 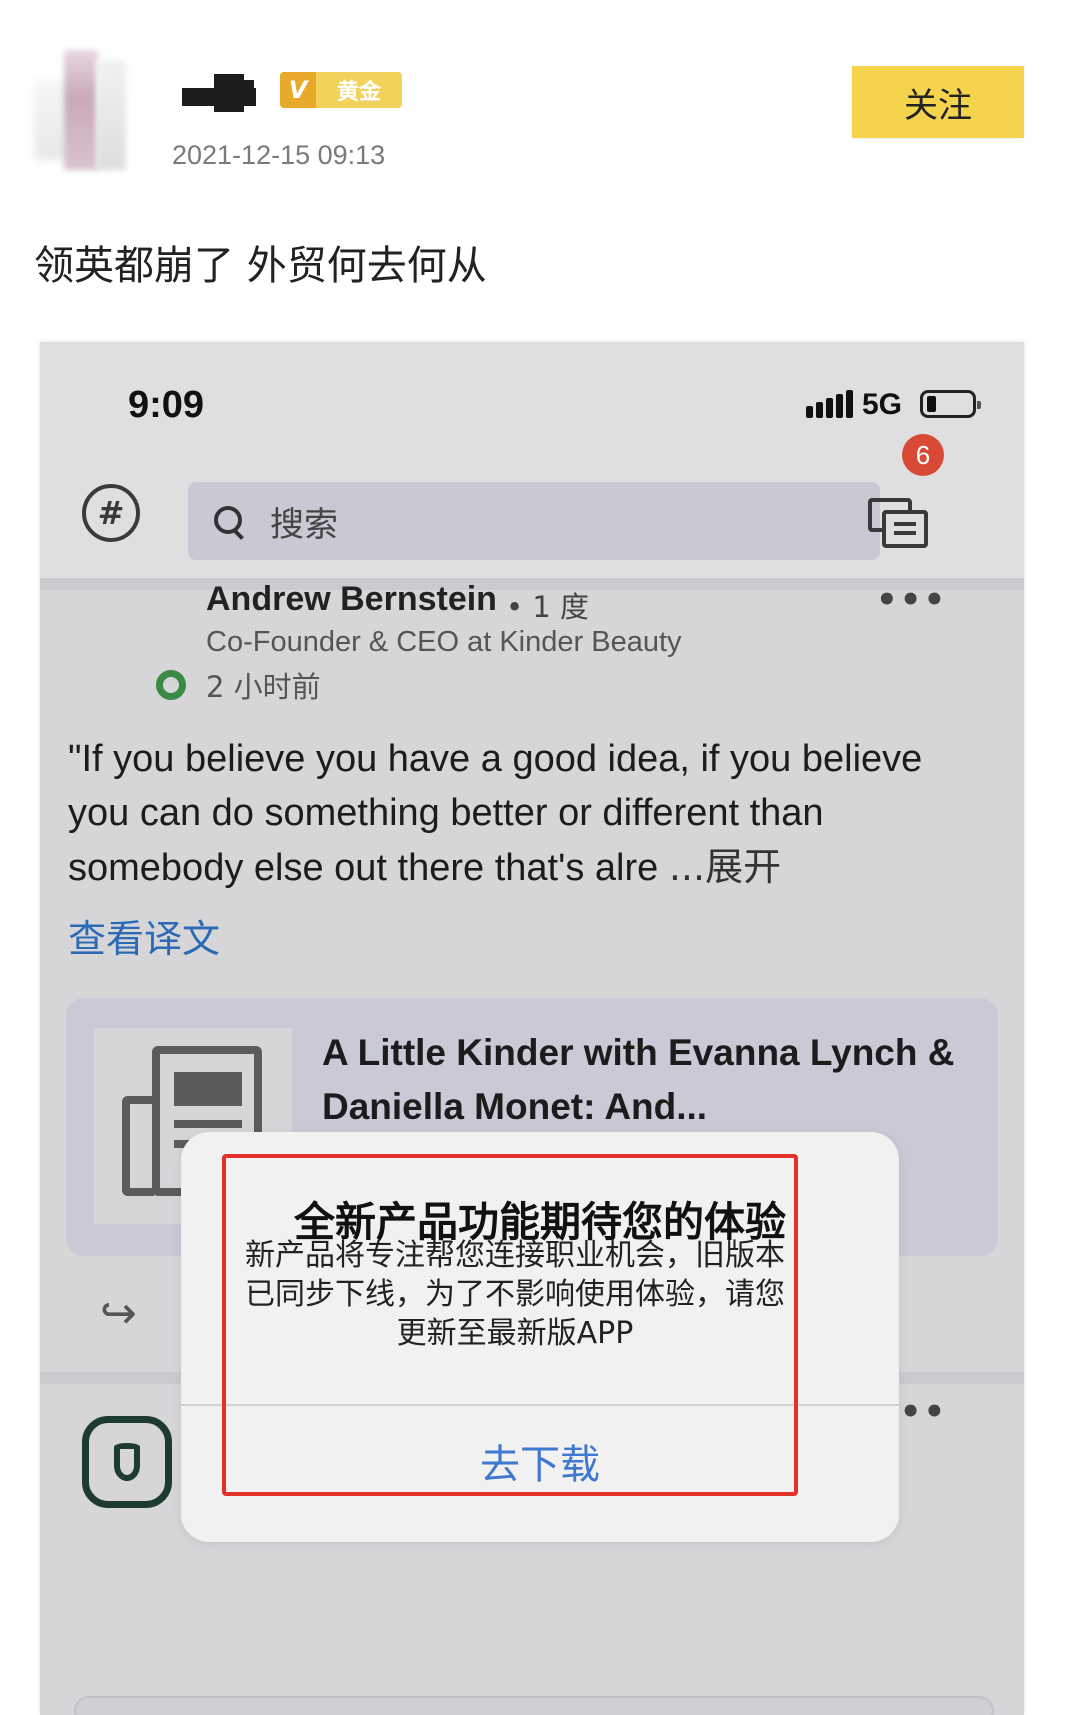 I want to click on translate-link: 查看译文, so click(x=144, y=935).